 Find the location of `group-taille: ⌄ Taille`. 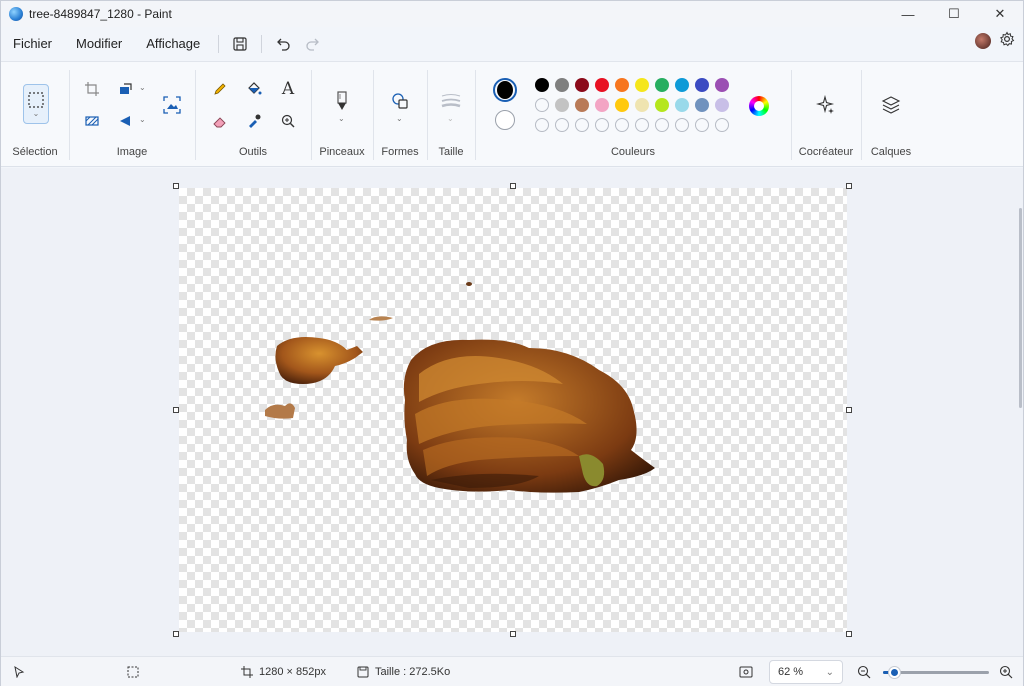

group-taille: ⌄ Taille is located at coordinates (451, 115).